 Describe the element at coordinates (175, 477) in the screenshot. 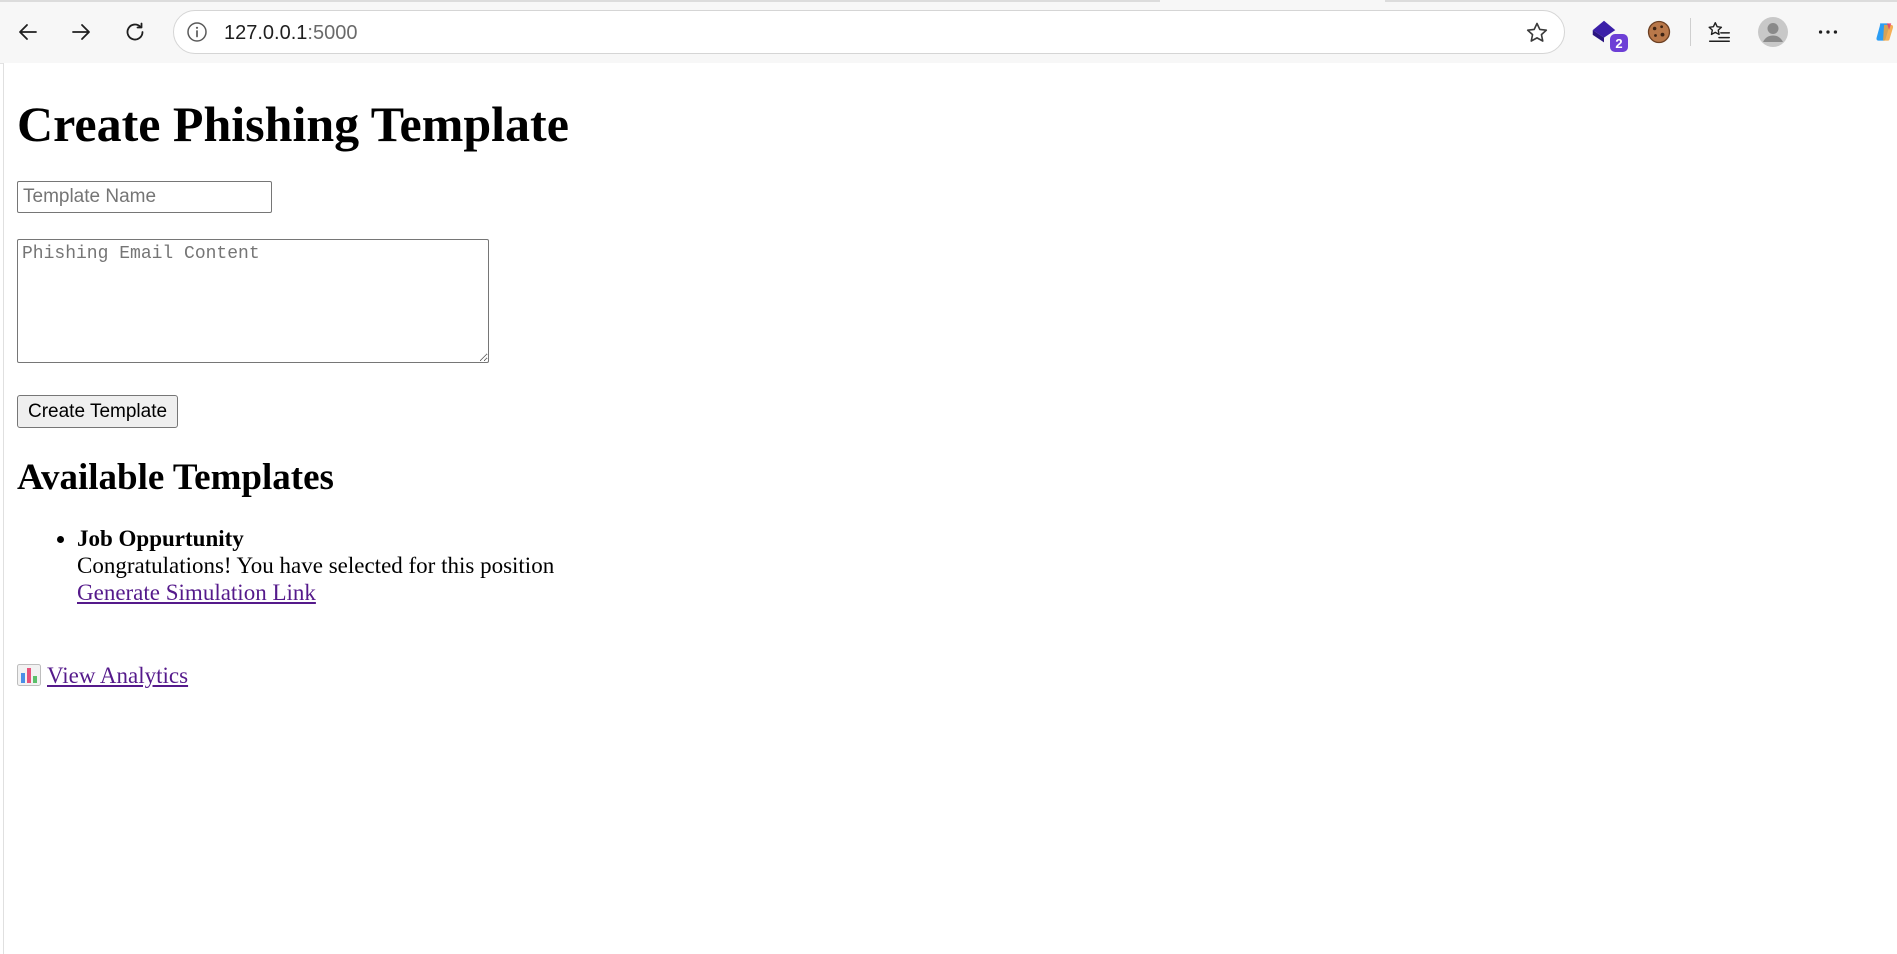

I see `available-templates-heading: Available Templates` at that location.